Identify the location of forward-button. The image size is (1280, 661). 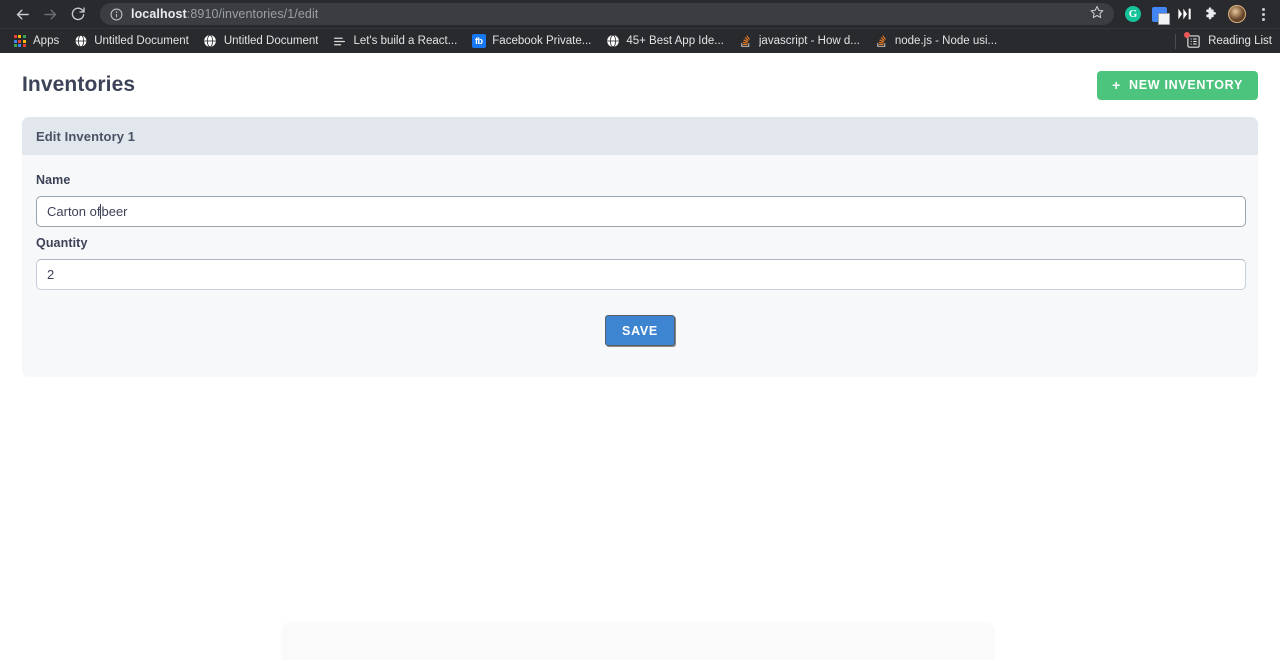
(50, 14).